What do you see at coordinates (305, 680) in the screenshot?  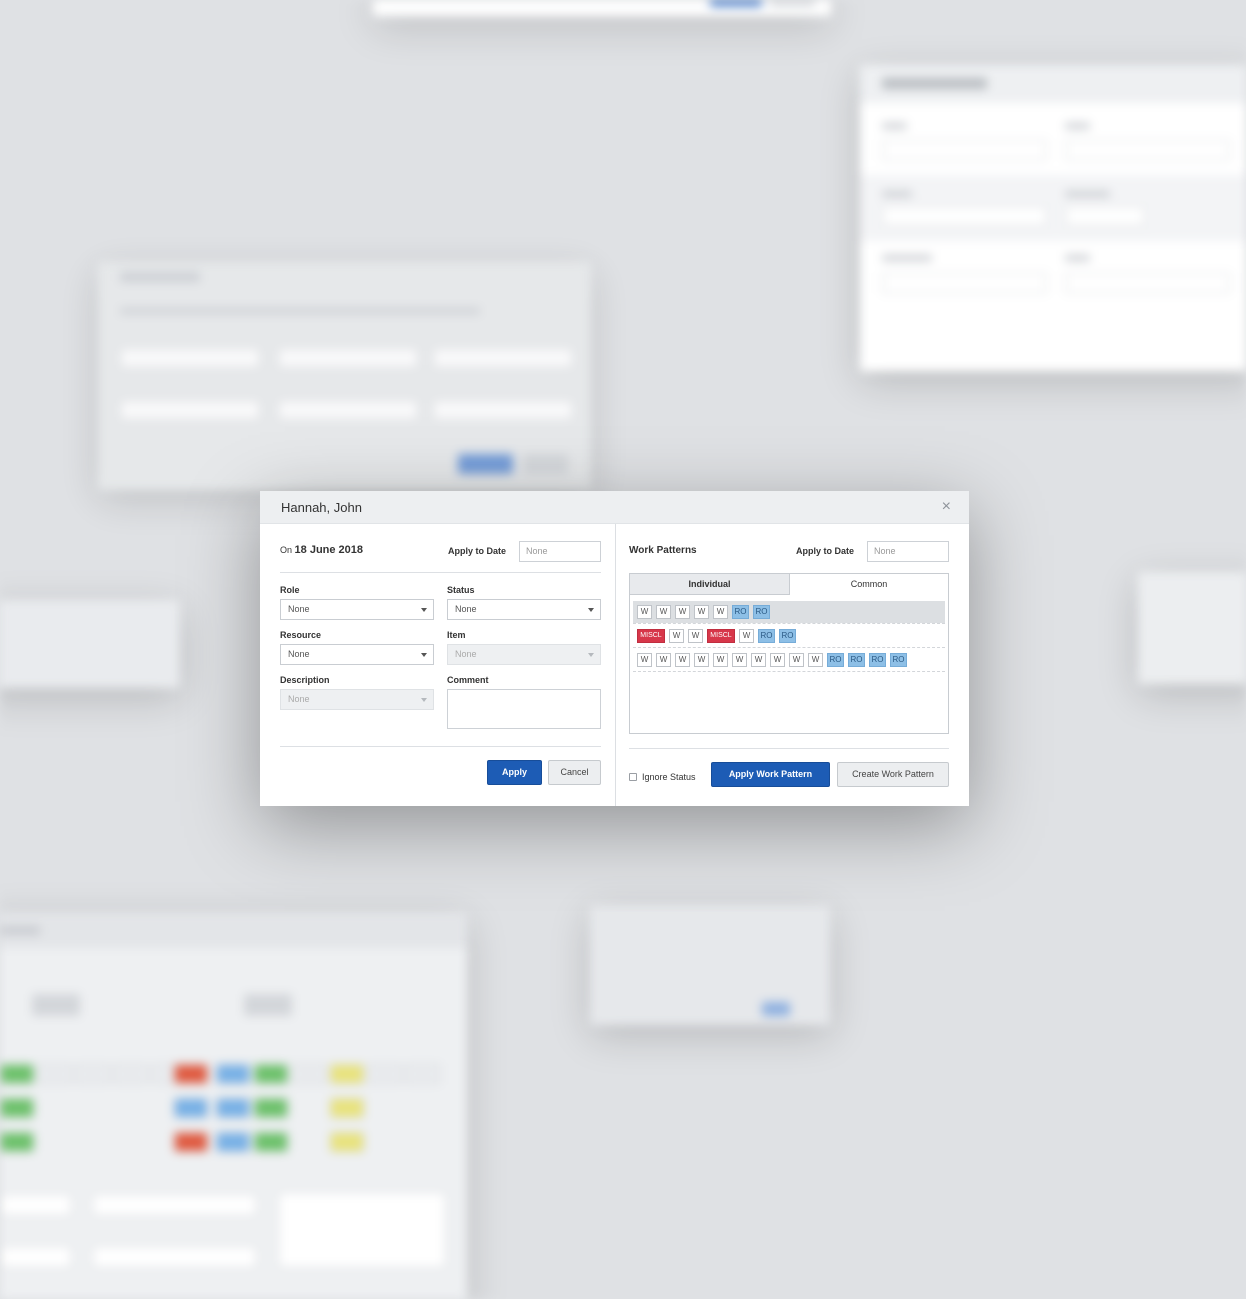 I see `description-label: Description` at bounding box center [305, 680].